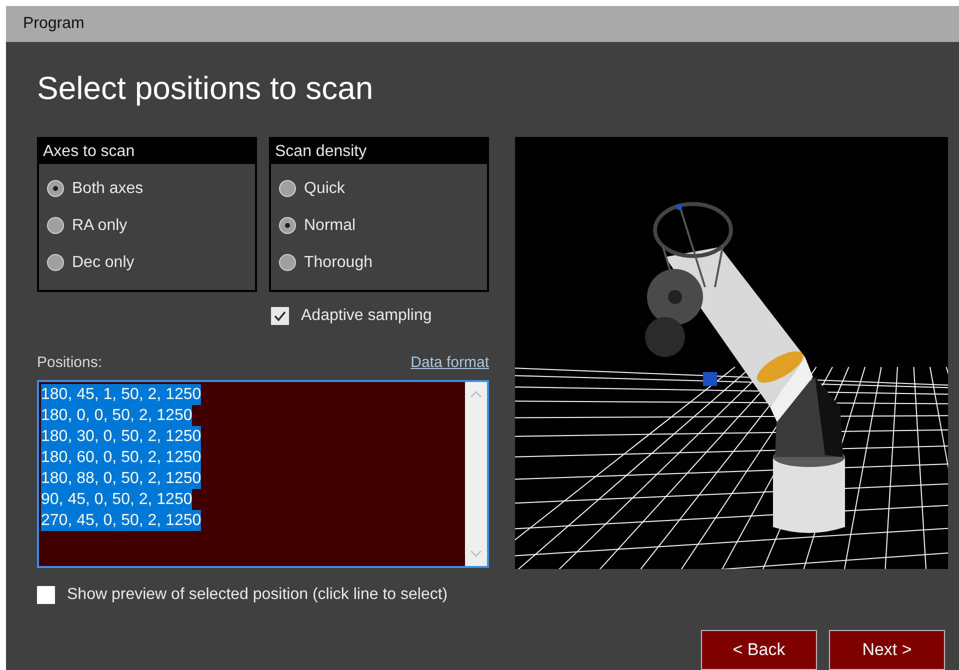 The image size is (959, 670). What do you see at coordinates (53, 24) in the screenshot?
I see `window-title: Program` at bounding box center [53, 24].